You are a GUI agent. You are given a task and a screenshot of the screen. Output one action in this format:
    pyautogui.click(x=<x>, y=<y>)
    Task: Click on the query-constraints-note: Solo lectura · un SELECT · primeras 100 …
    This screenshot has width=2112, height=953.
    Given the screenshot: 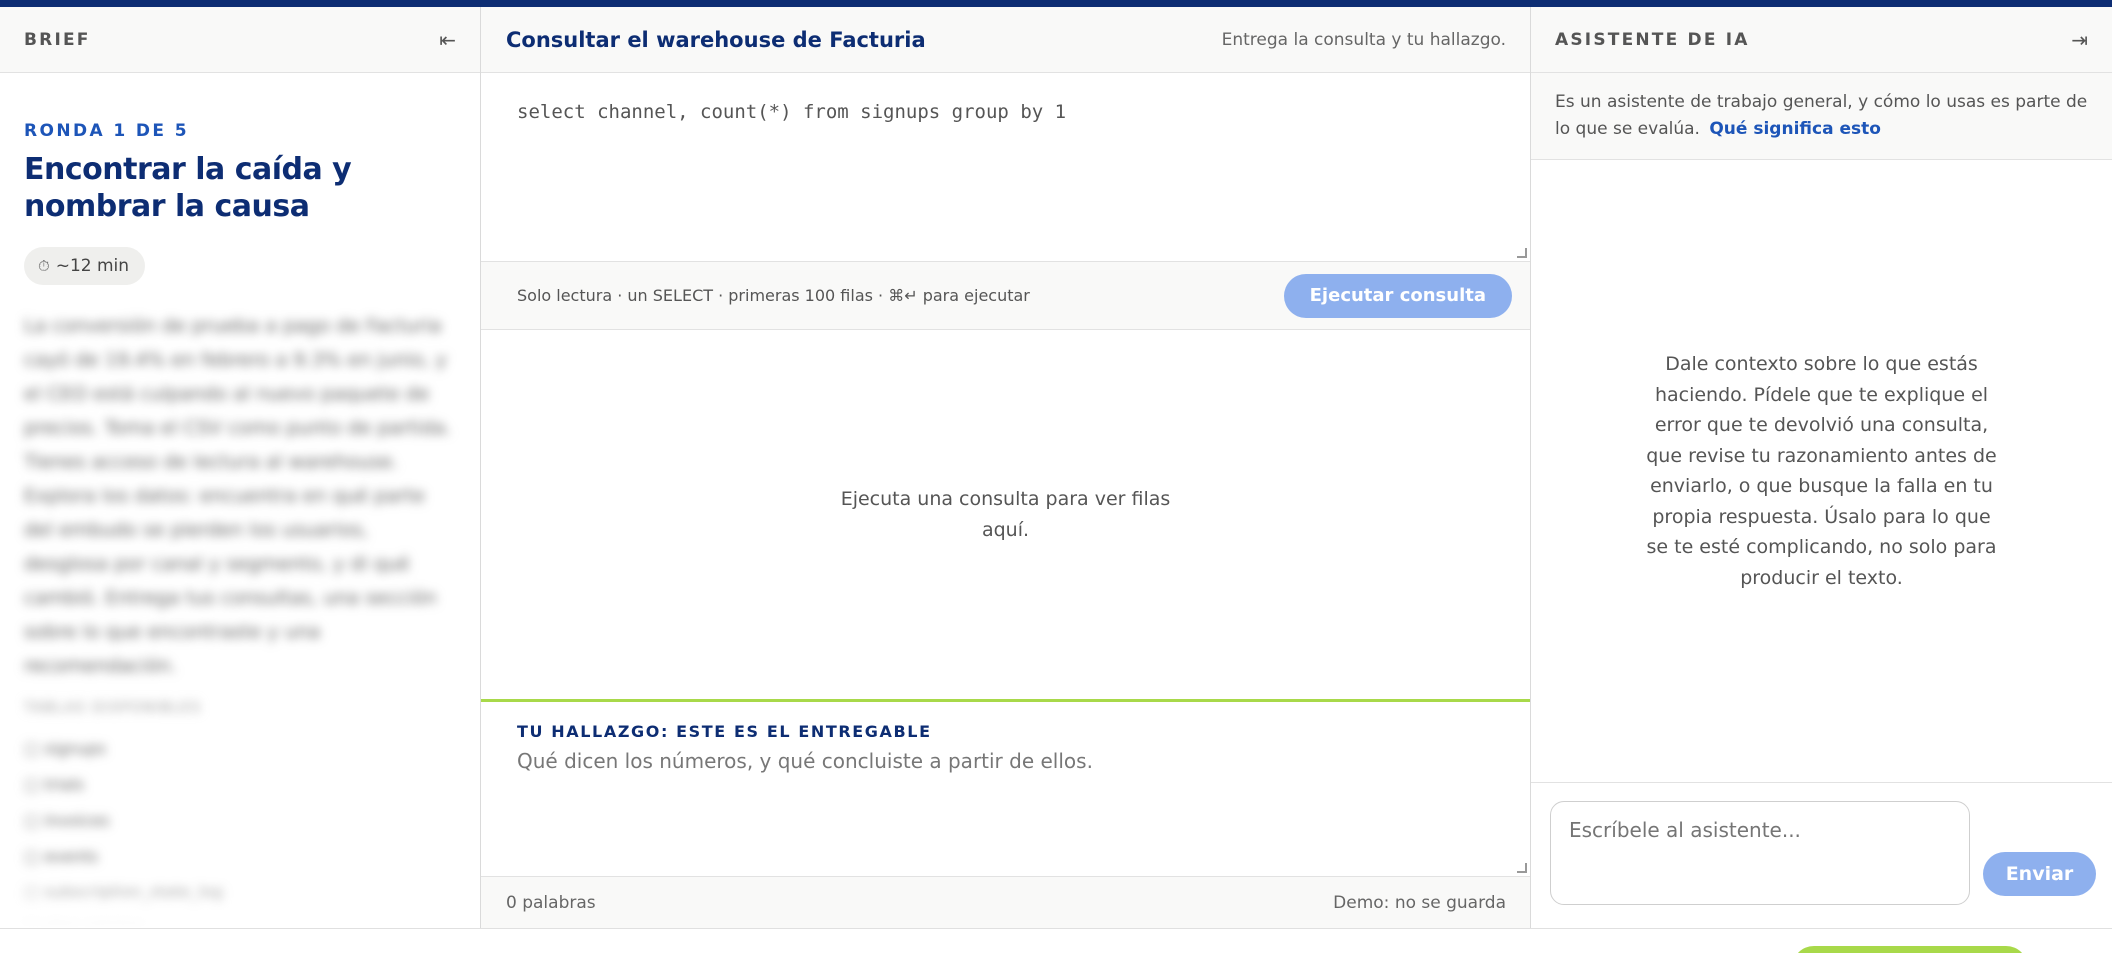 What is the action you would take?
    pyautogui.click(x=773, y=295)
    